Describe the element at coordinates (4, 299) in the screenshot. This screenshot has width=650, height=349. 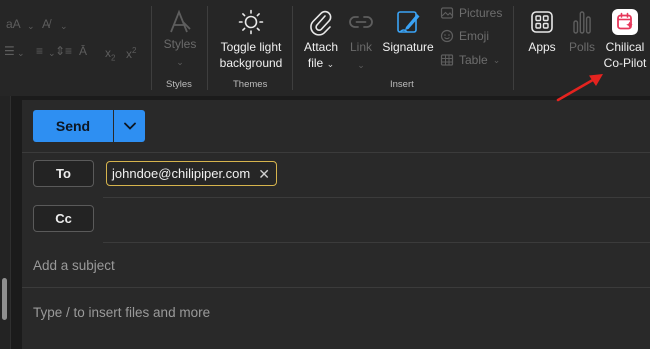
I see `scrollbar-thumb` at that location.